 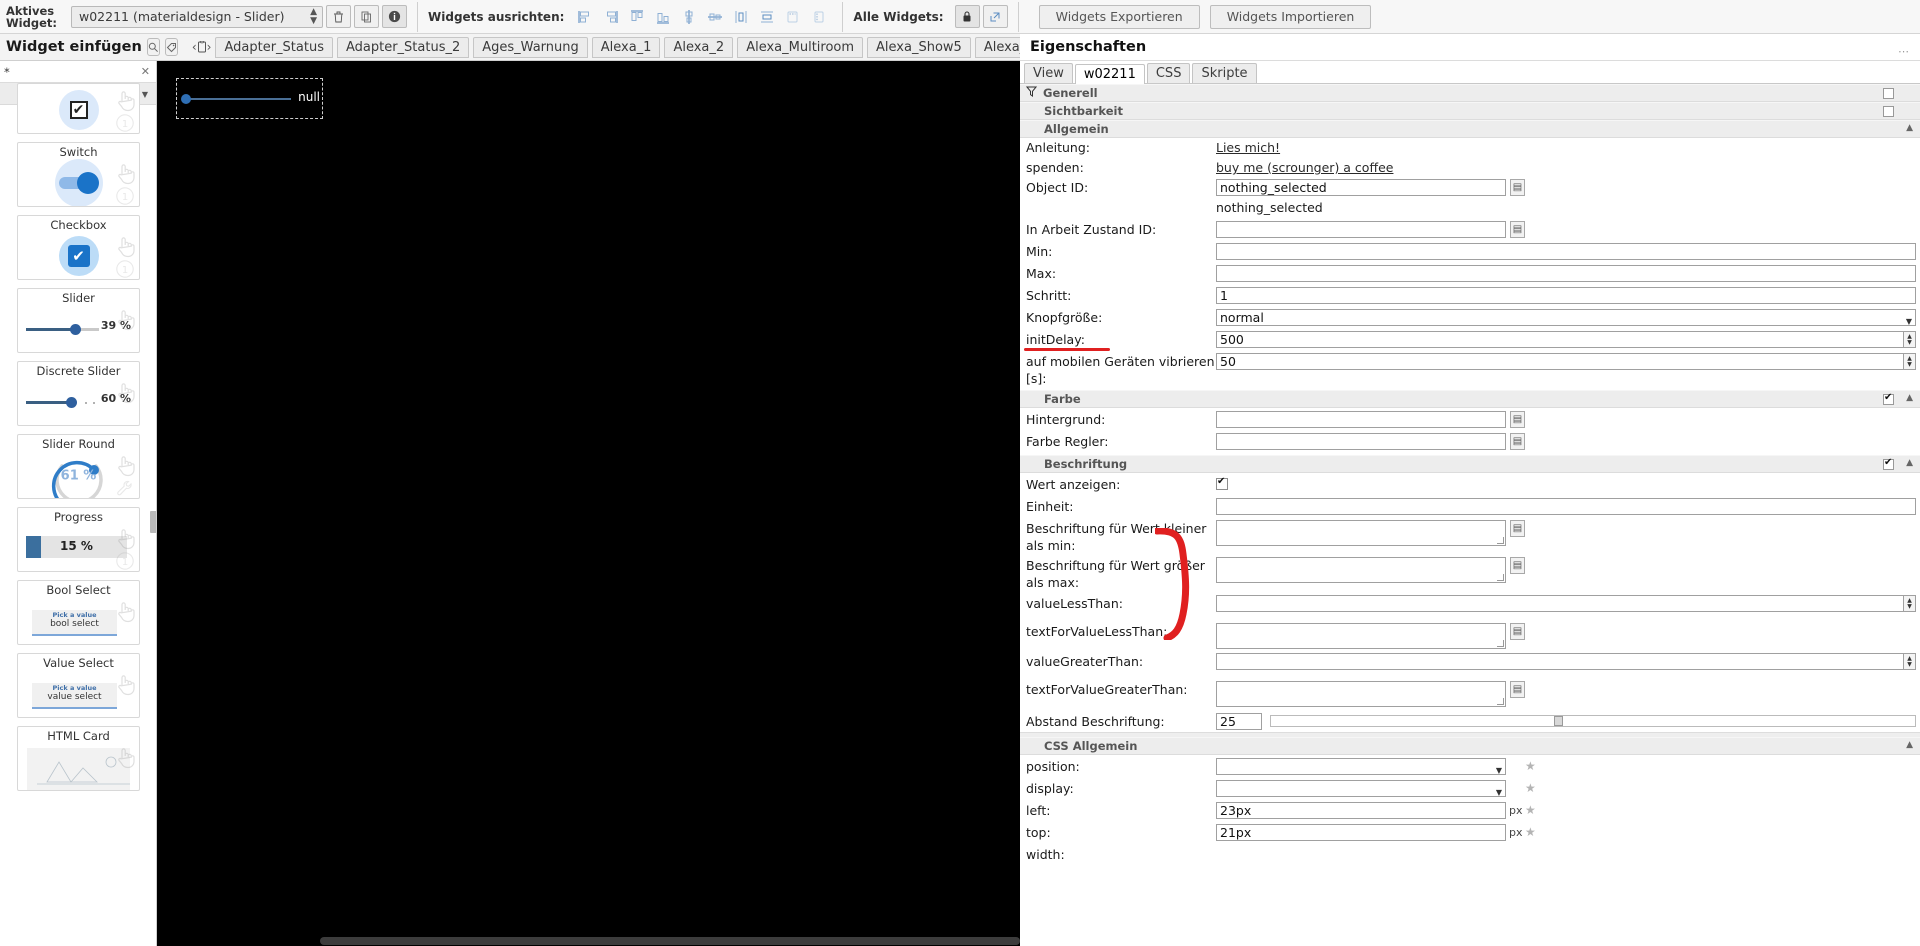 What do you see at coordinates (1361, 570) in the screenshot?
I see `besch-groesser-textarea` at bounding box center [1361, 570].